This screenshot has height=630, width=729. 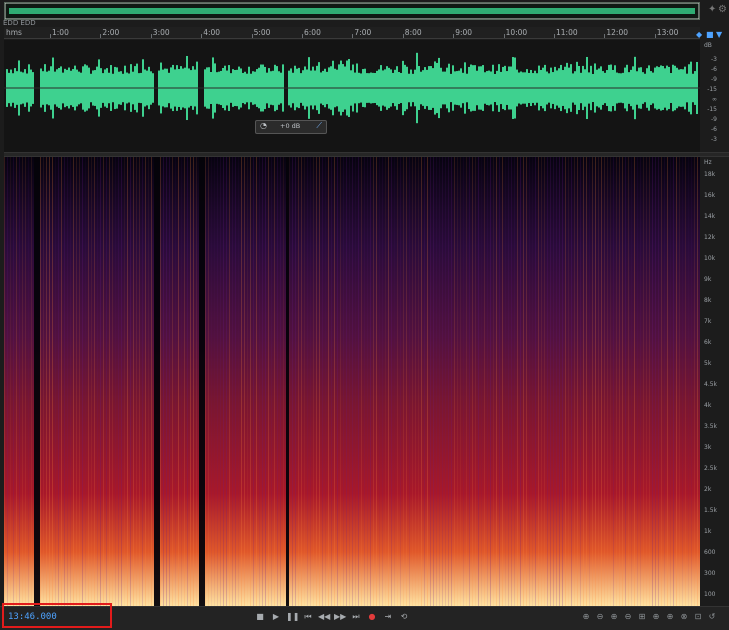 What do you see at coordinates (711, 510) in the screenshot?
I see `hz-scale-label: 1.5k` at bounding box center [711, 510].